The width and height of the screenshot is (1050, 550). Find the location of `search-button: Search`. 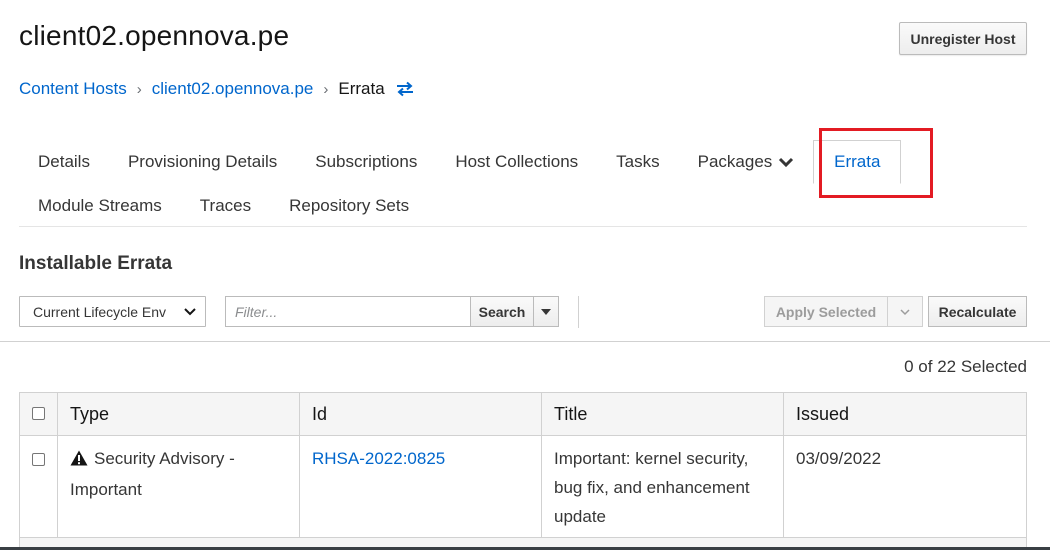

search-button: Search is located at coordinates (502, 311).